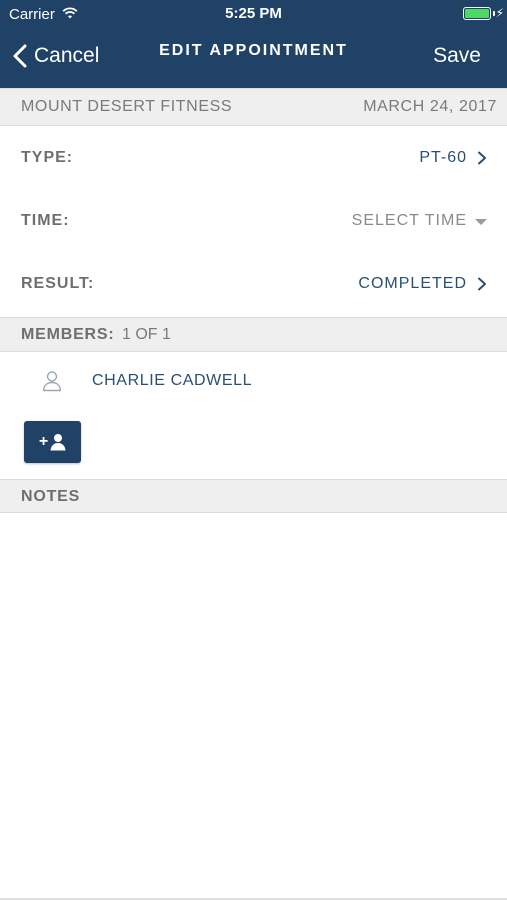  Describe the element at coordinates (253, 158) in the screenshot. I see `type-row: TYPE: PT-60` at that location.